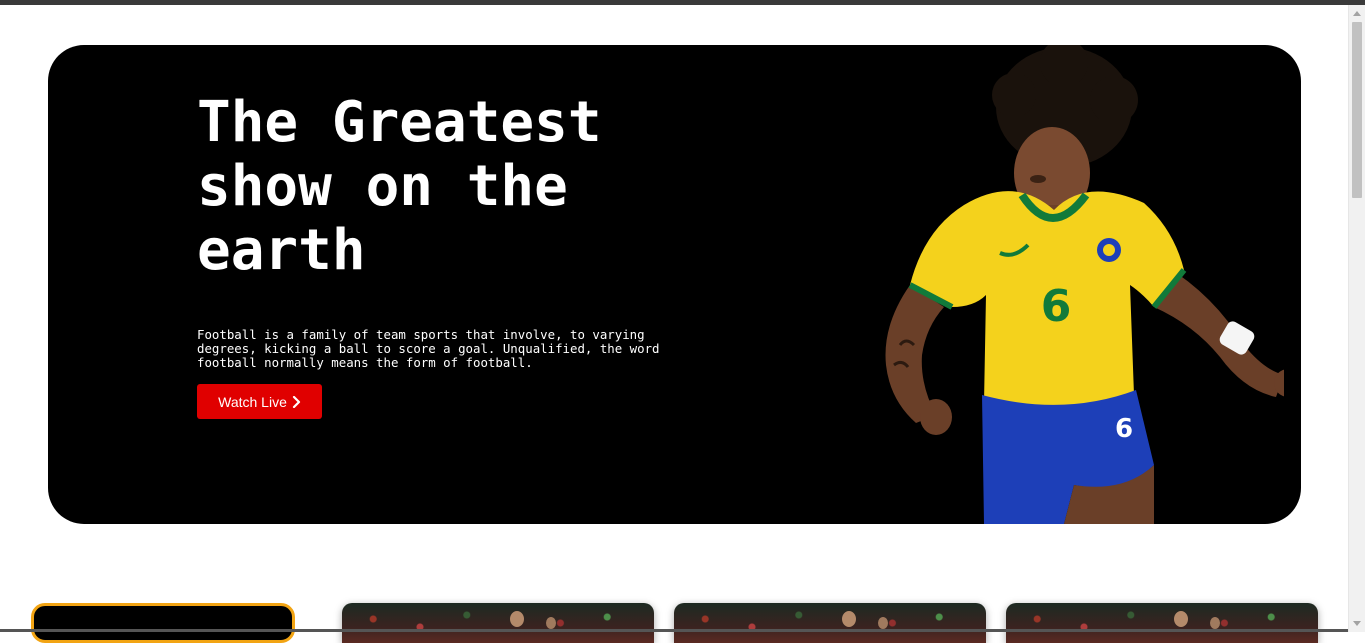 This screenshot has height=643, width=1365. I want to click on chevron-right-icon, so click(296, 401).